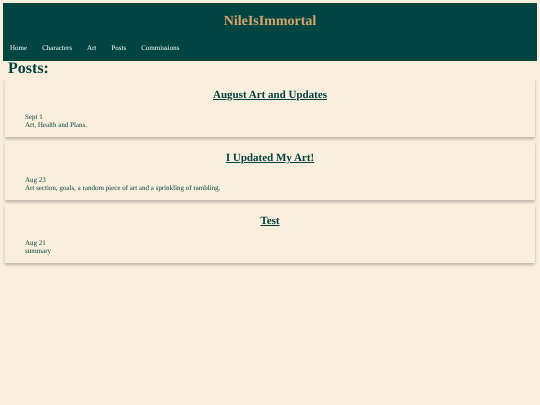 The width and height of the screenshot is (540, 405). I want to click on site-title: NileIsImmortal, so click(270, 22).